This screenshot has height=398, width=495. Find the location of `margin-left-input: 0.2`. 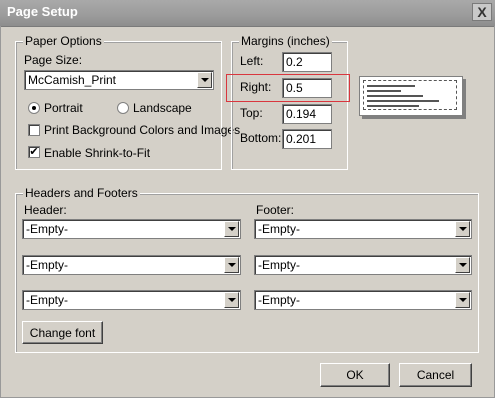

margin-left-input: 0.2 is located at coordinates (307, 62).